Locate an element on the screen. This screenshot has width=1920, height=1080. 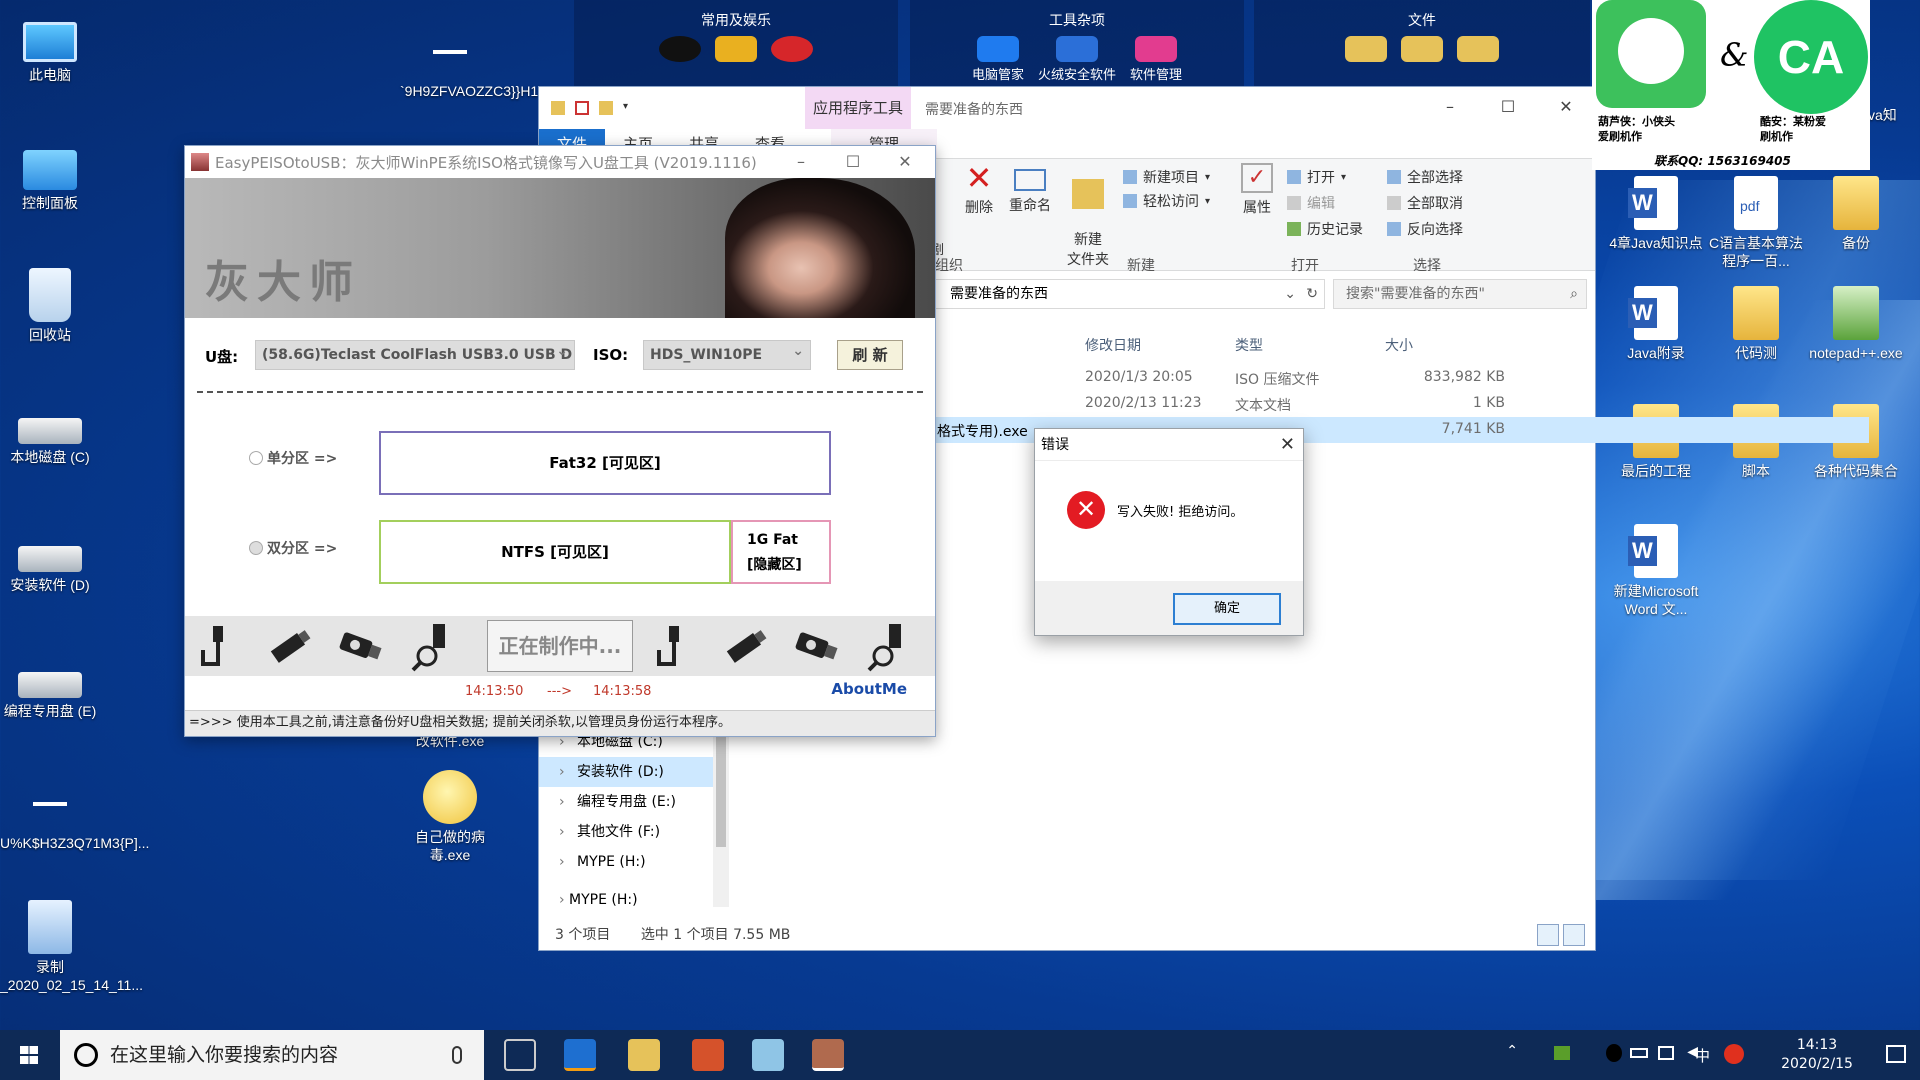
desktop-icon-recycle-bin: 回收站 is located at coordinates (50, 306).